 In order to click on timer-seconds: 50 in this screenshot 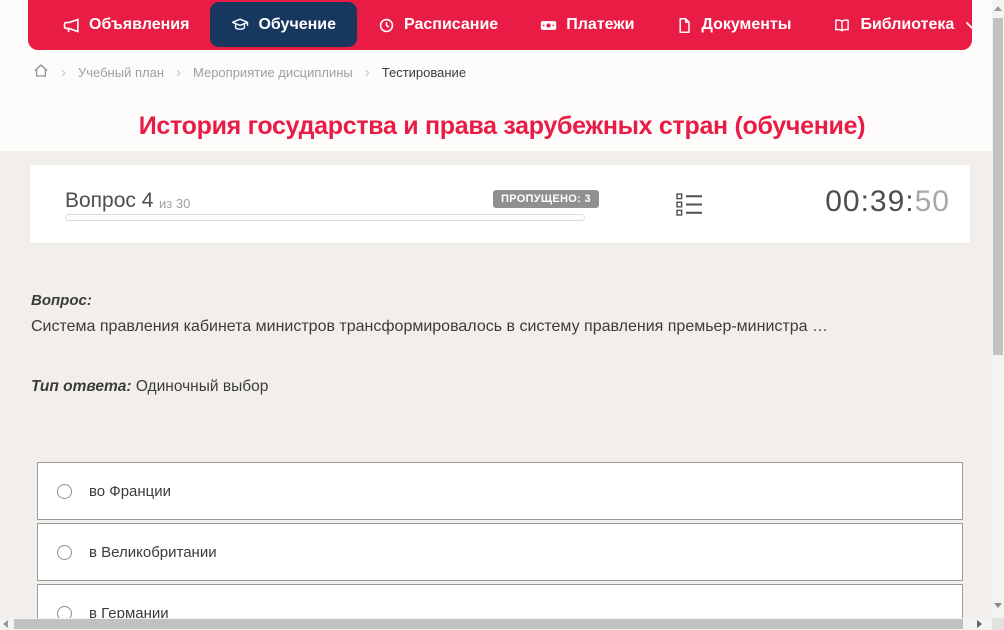, I will do `click(932, 201)`.